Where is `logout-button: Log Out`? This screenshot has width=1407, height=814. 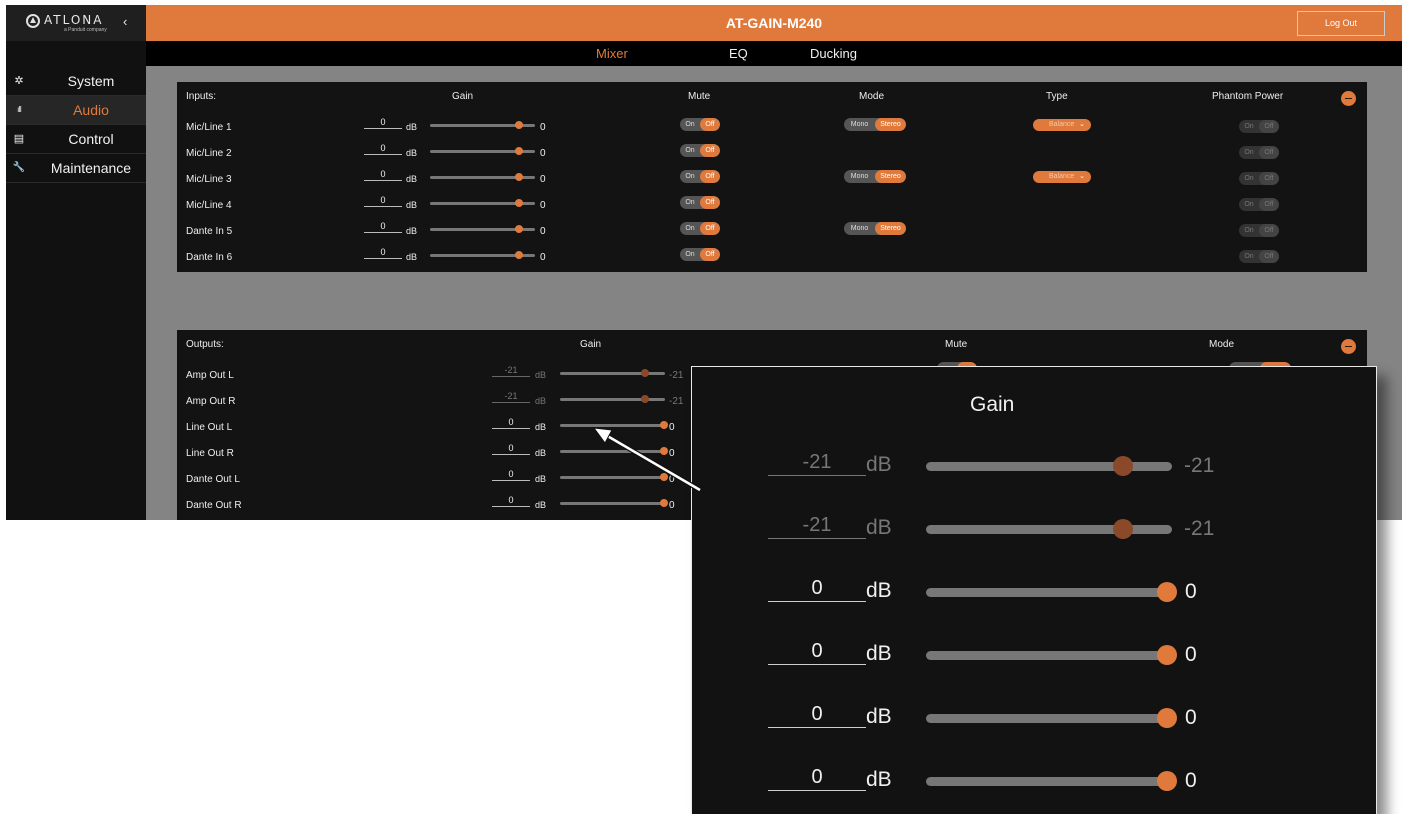
logout-button: Log Out is located at coordinates (1341, 23).